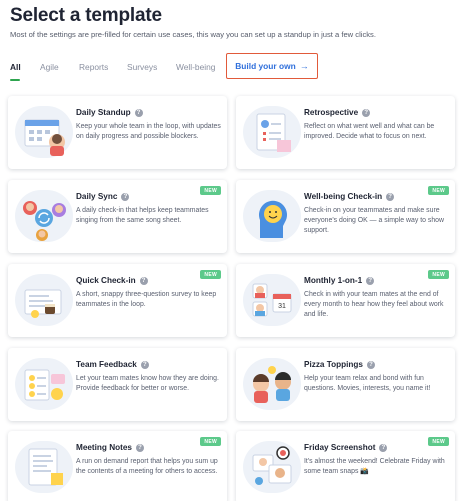  Describe the element at coordinates (339, 364) in the screenshot. I see `template-title: Pizza Toppings?` at that location.